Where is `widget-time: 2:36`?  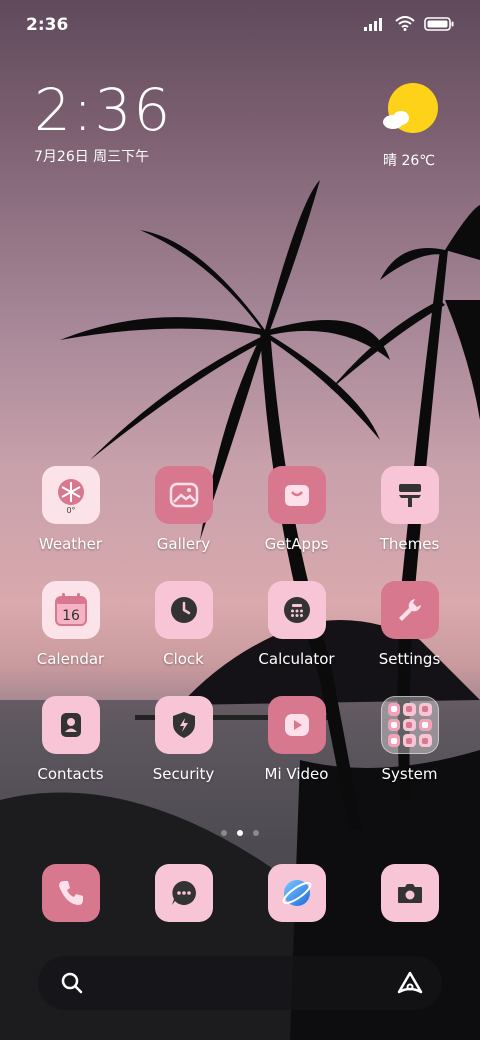
widget-time: 2:36 is located at coordinates (103, 110).